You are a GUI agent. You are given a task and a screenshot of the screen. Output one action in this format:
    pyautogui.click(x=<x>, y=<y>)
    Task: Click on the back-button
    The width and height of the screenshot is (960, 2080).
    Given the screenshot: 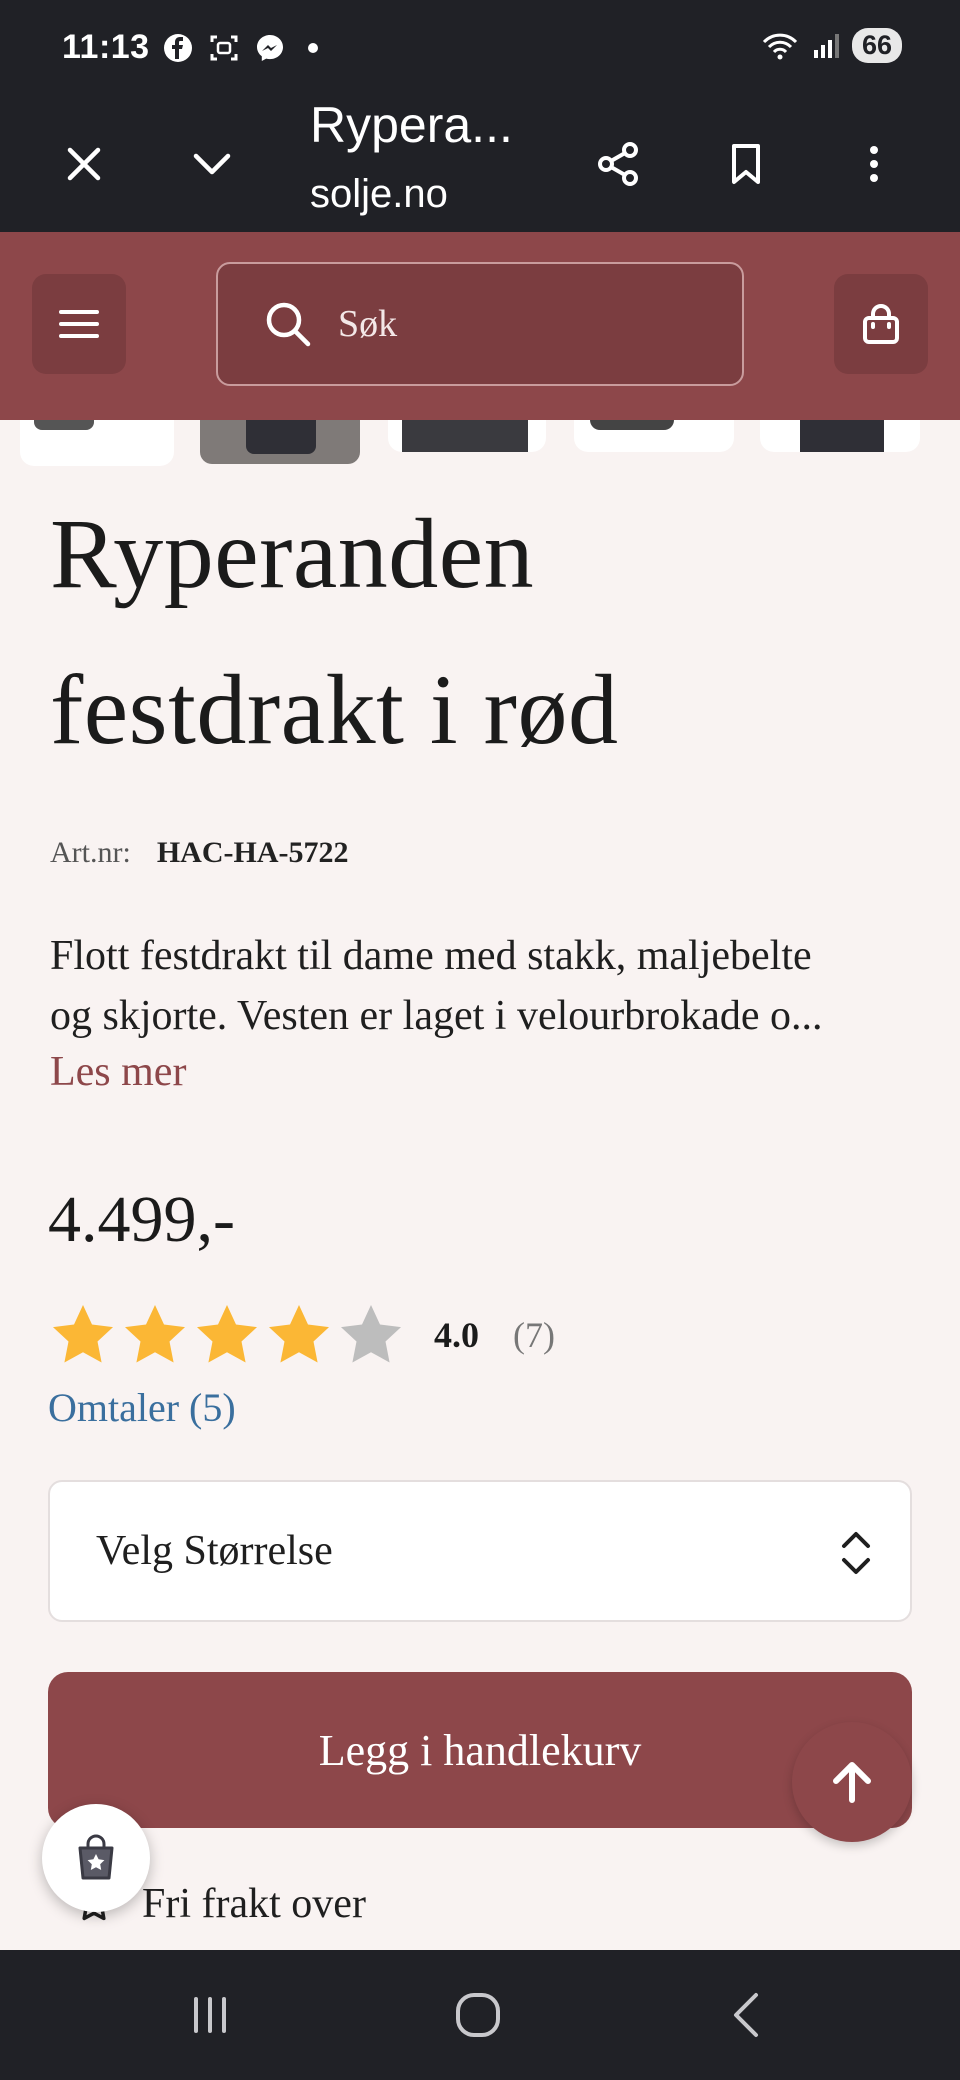 What is the action you would take?
    pyautogui.click(x=748, y=2015)
    